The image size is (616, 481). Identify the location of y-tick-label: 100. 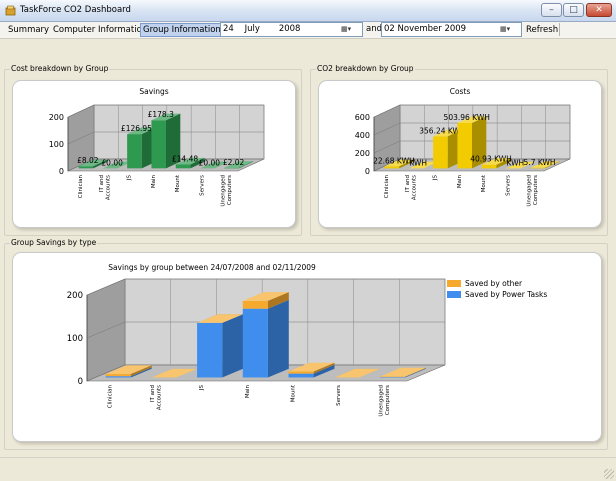
(75, 339).